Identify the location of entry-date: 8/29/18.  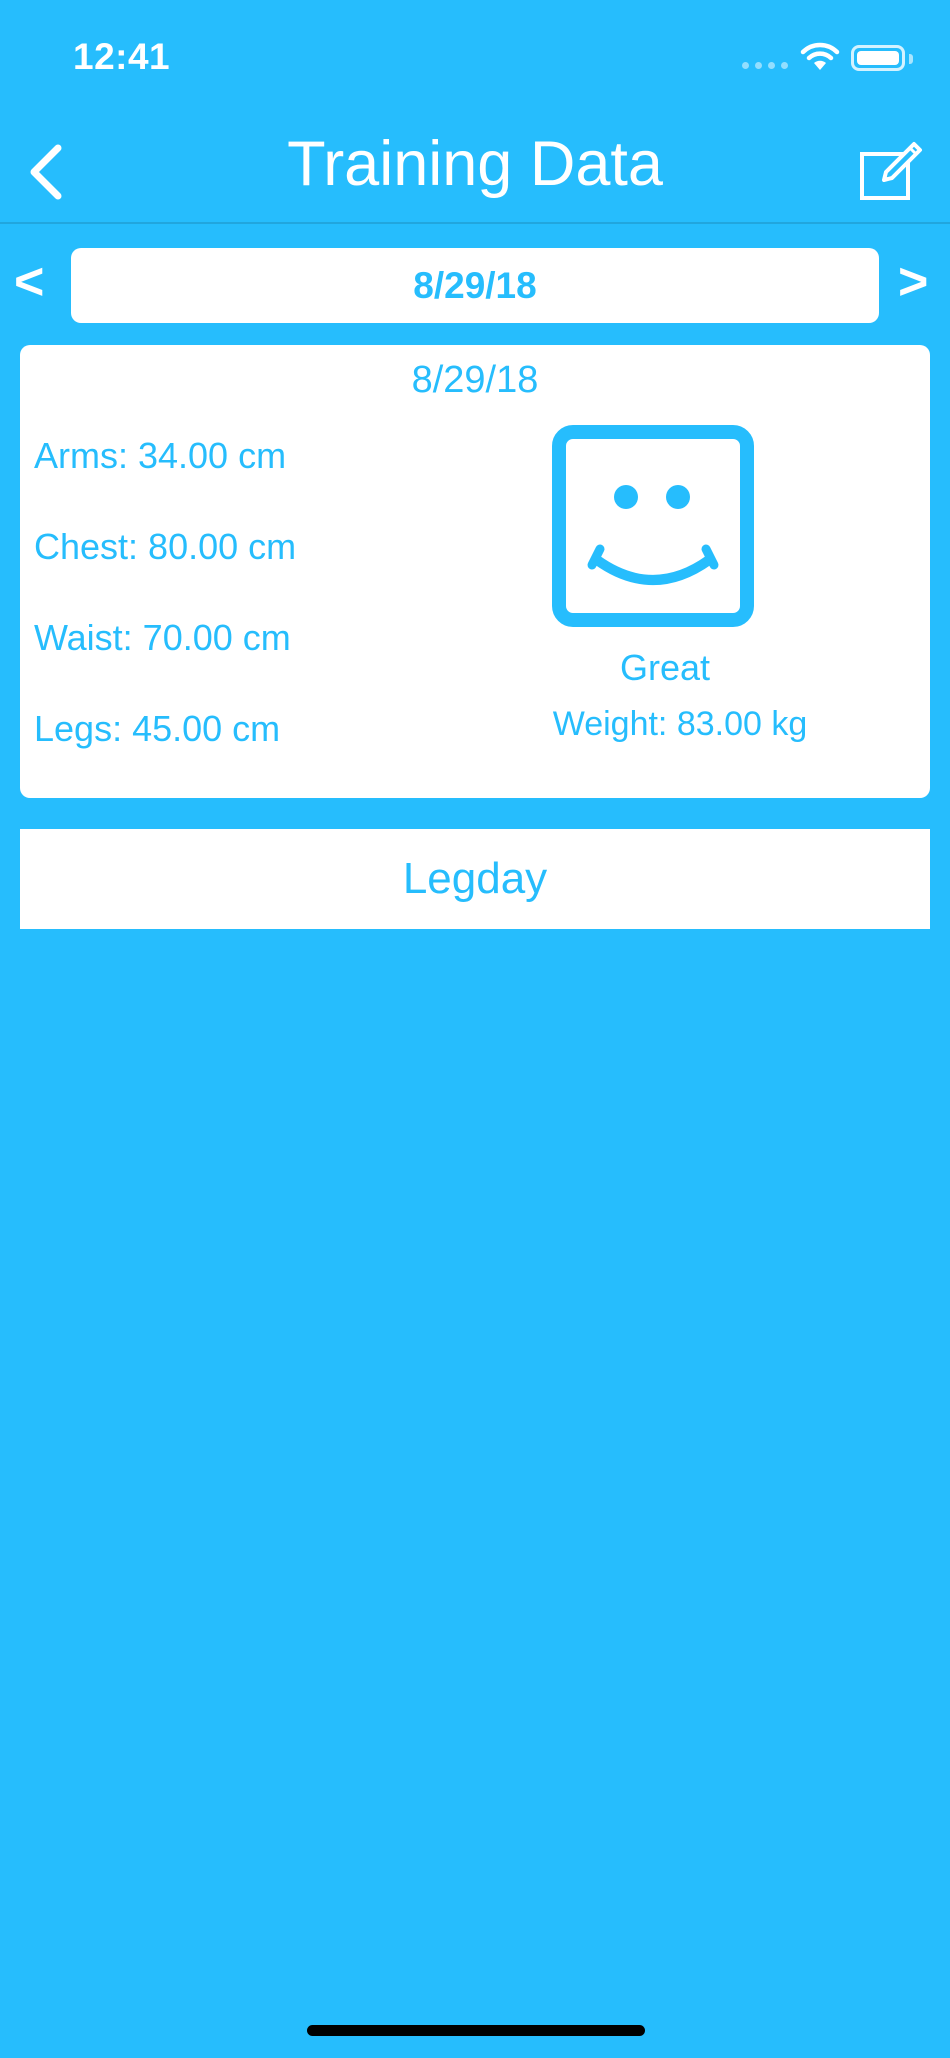
(475, 380).